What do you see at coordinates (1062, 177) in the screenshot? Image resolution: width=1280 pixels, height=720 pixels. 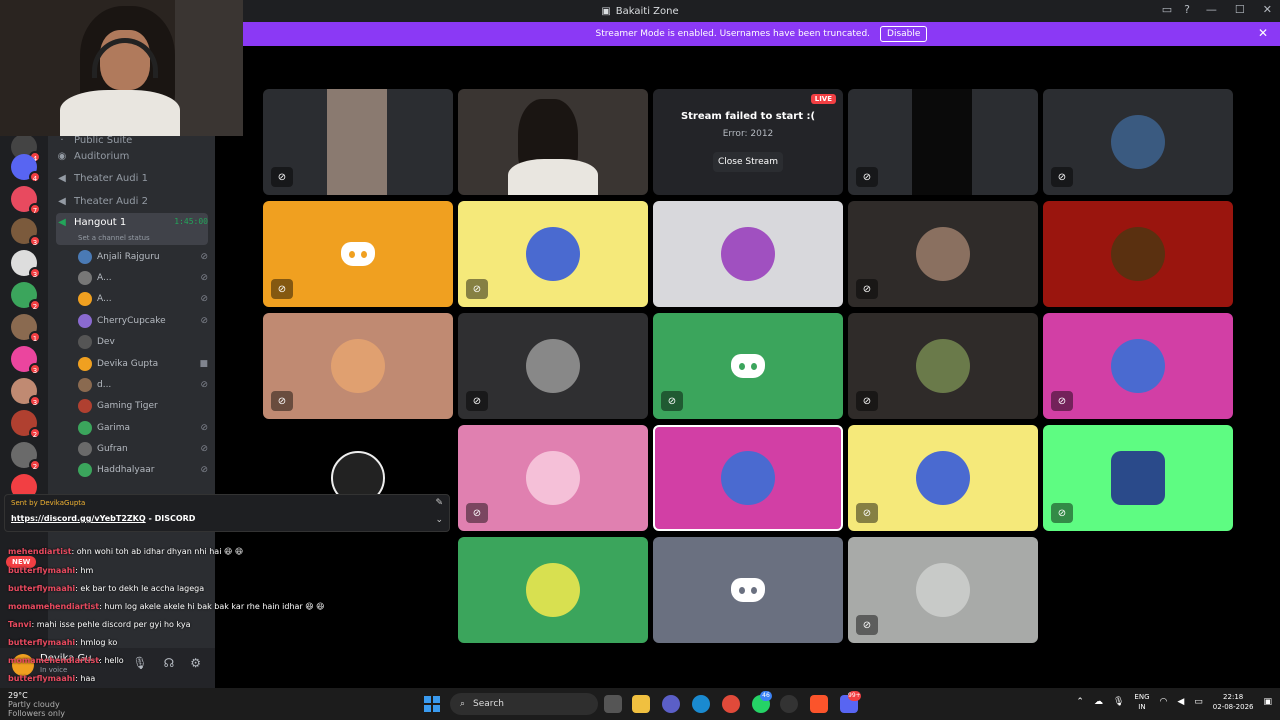 I see `deafened-icon: ⊘` at bounding box center [1062, 177].